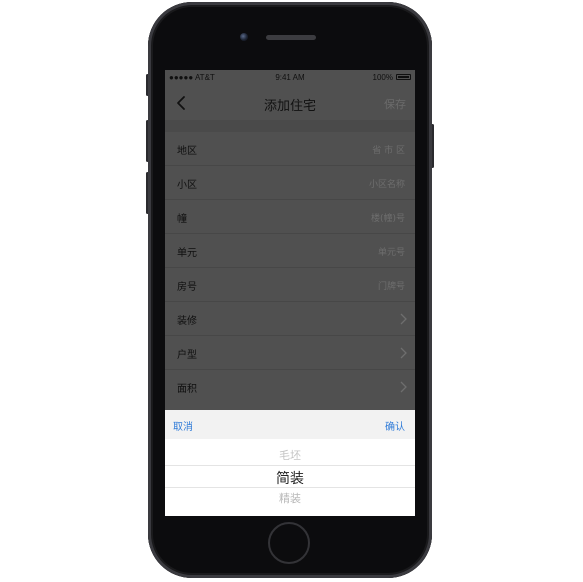  I want to click on row-label: 小区, so click(187, 185).